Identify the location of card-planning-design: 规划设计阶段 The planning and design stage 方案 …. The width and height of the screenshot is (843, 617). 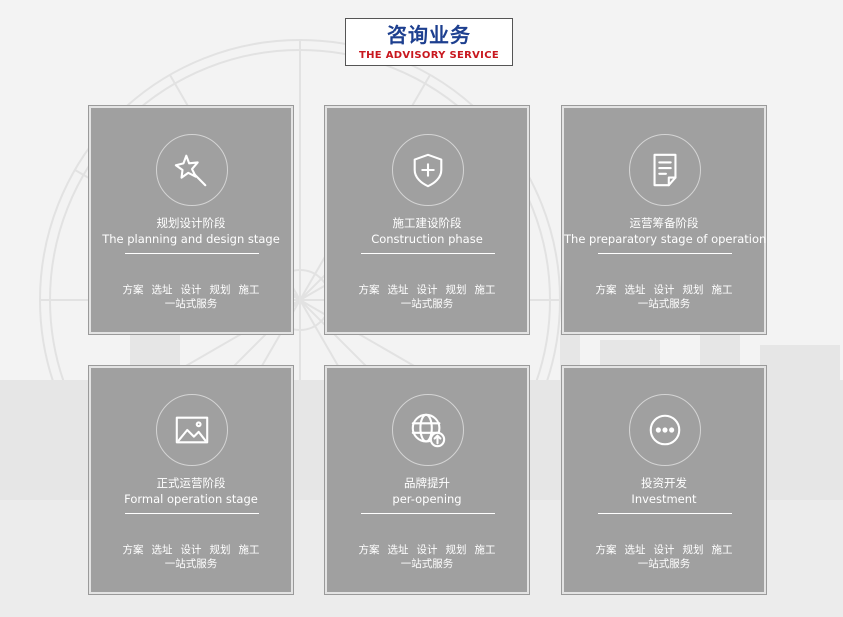
(191, 220).